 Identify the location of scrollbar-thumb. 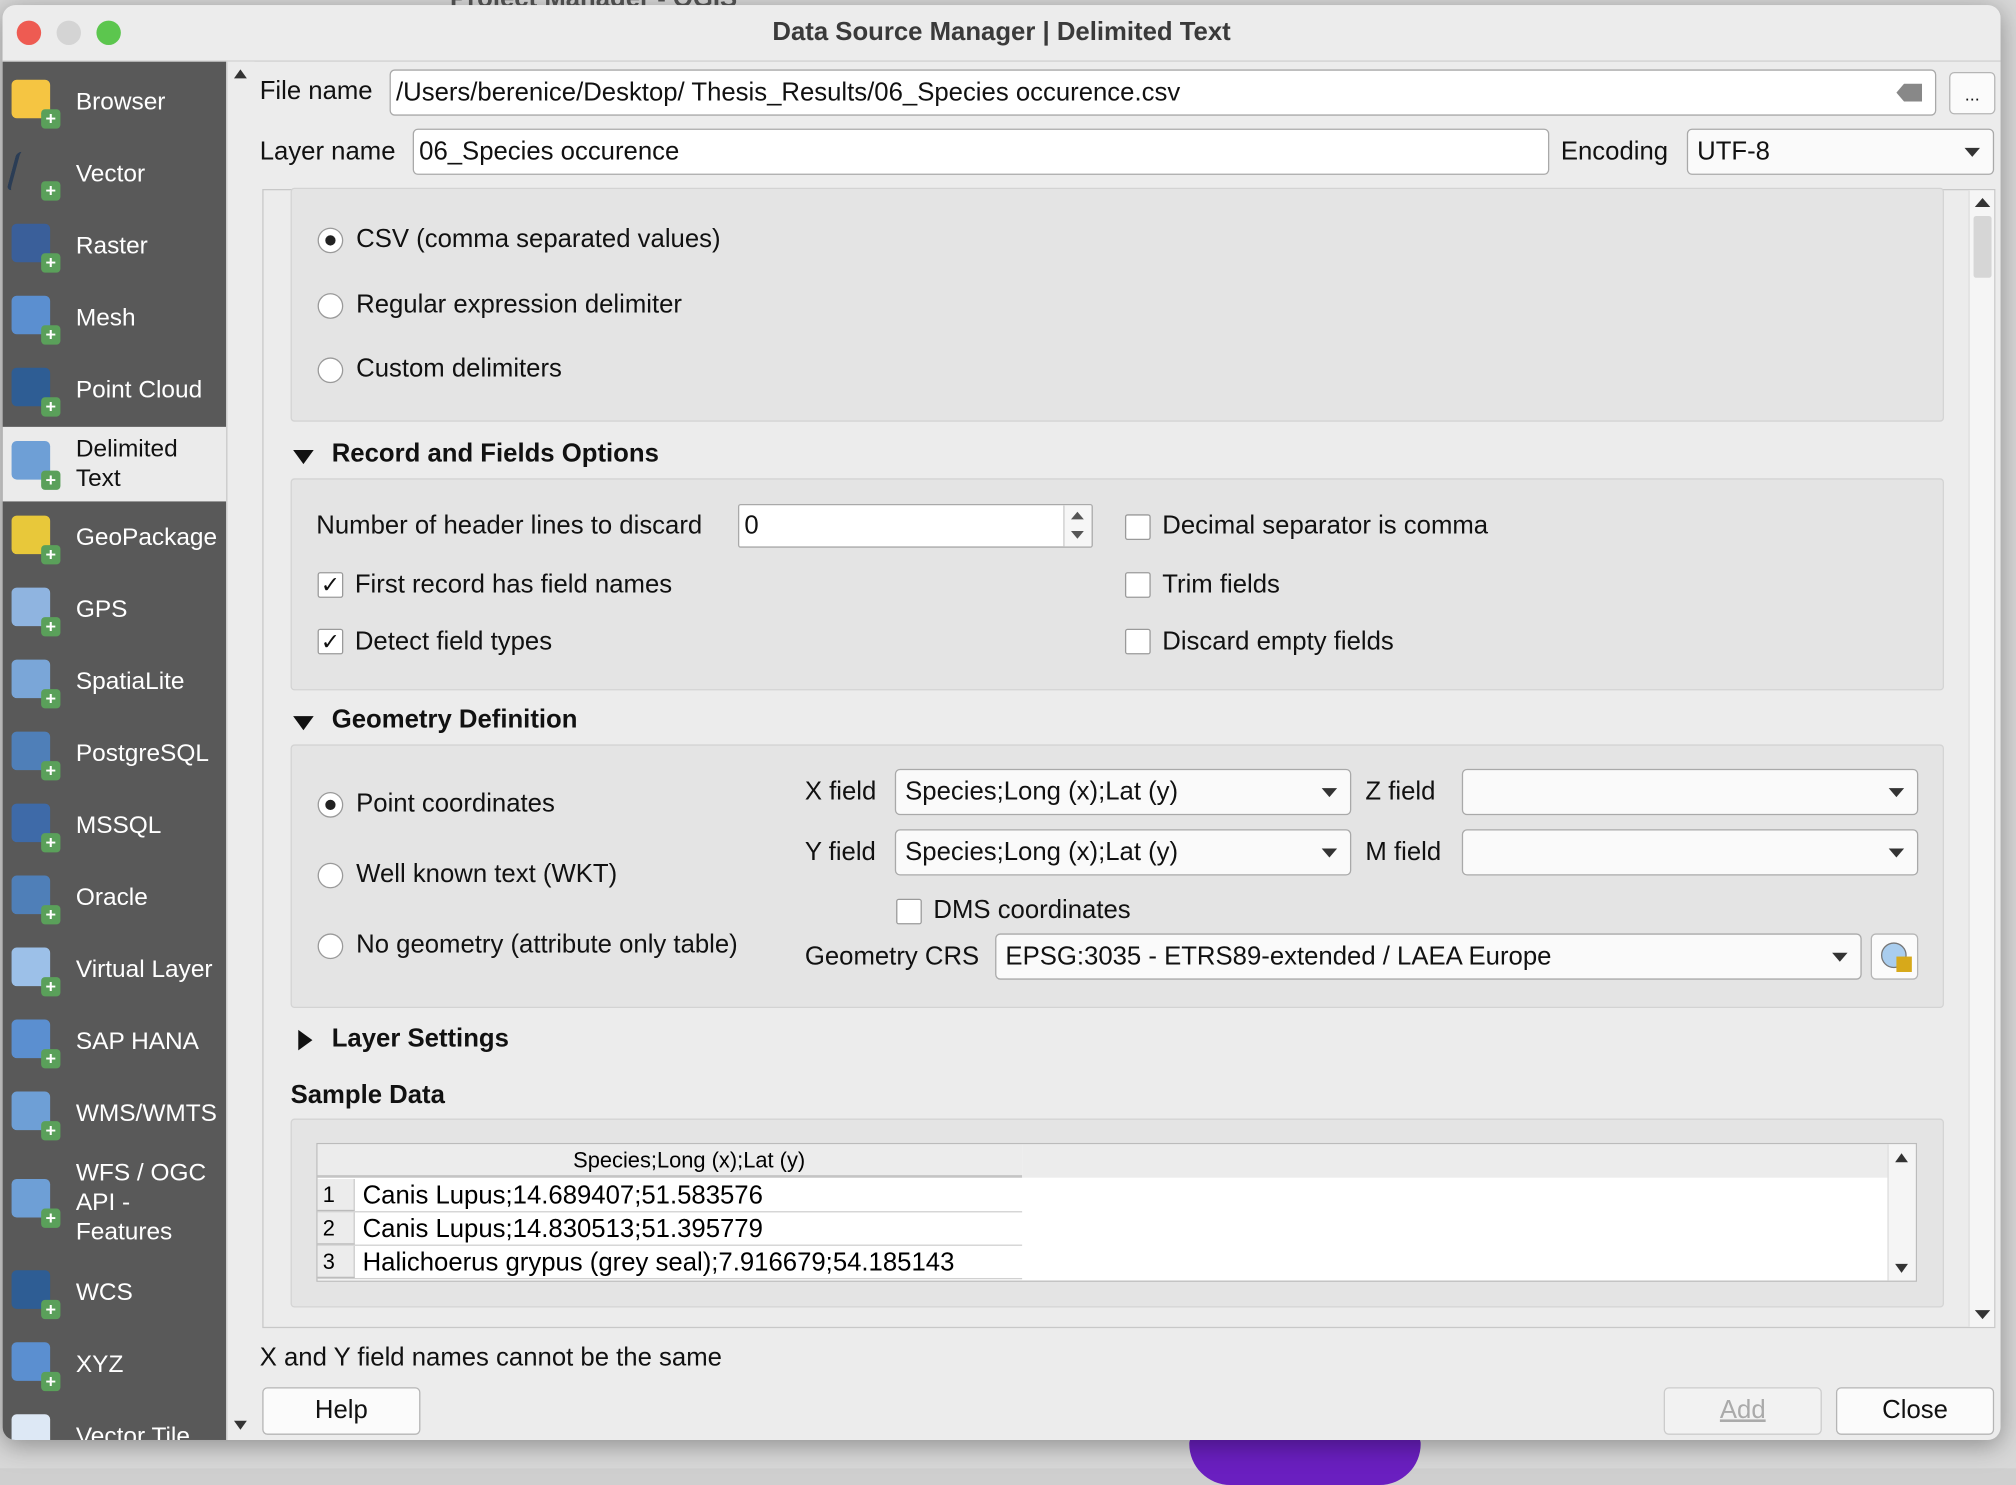
(1982, 246).